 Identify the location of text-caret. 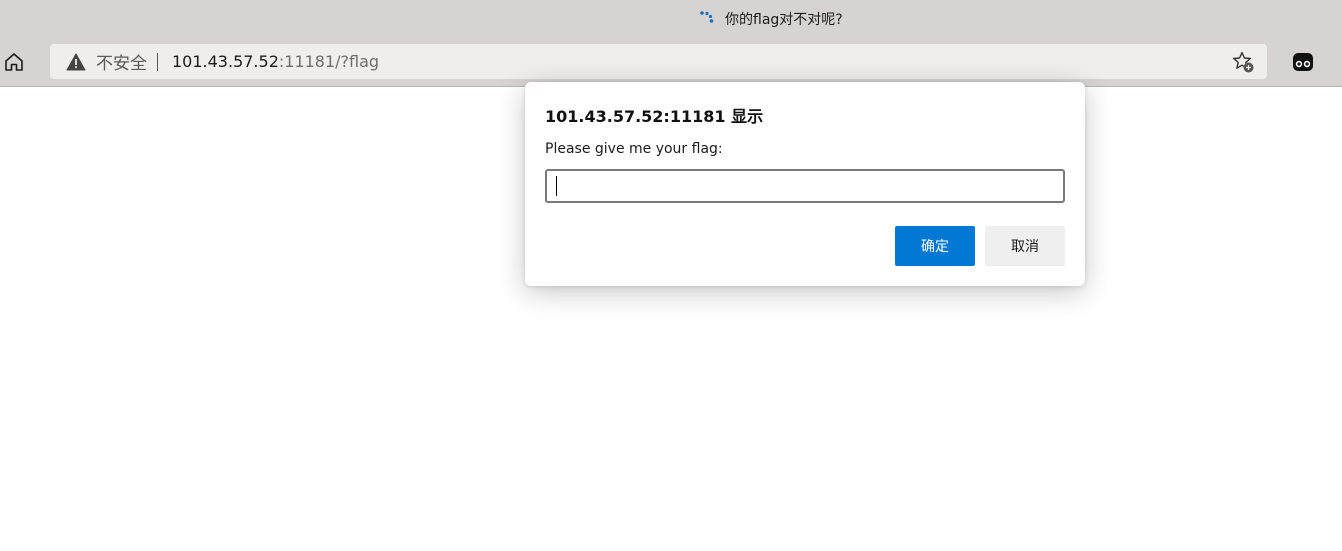
(556, 186).